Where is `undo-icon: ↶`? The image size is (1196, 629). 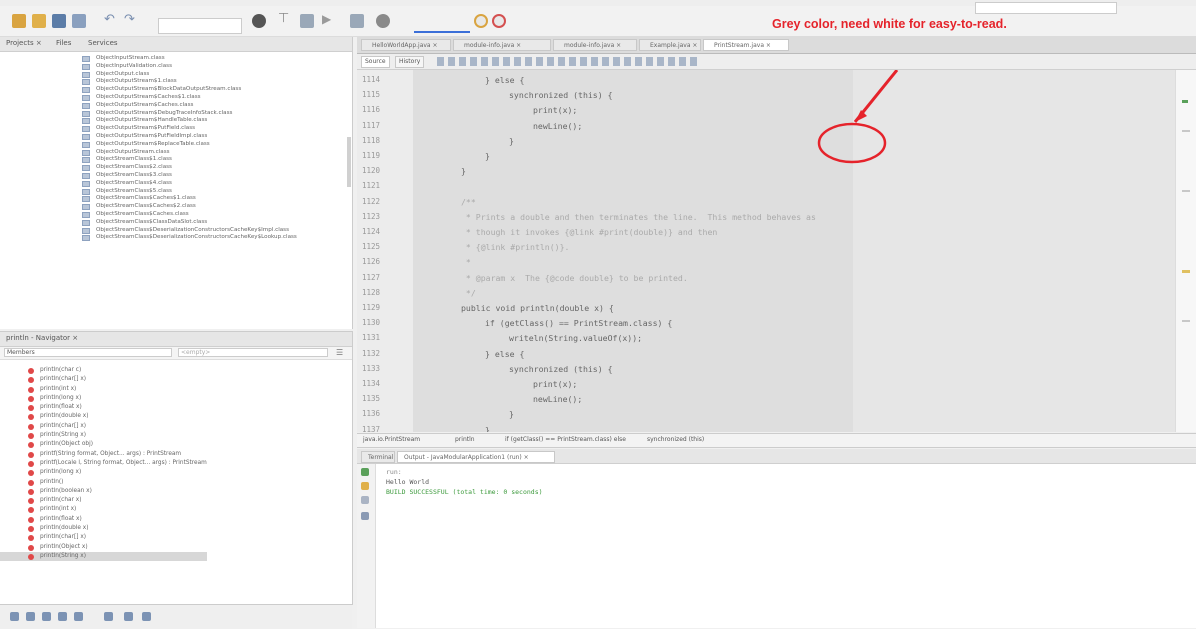 undo-icon: ↶ is located at coordinates (111, 19).